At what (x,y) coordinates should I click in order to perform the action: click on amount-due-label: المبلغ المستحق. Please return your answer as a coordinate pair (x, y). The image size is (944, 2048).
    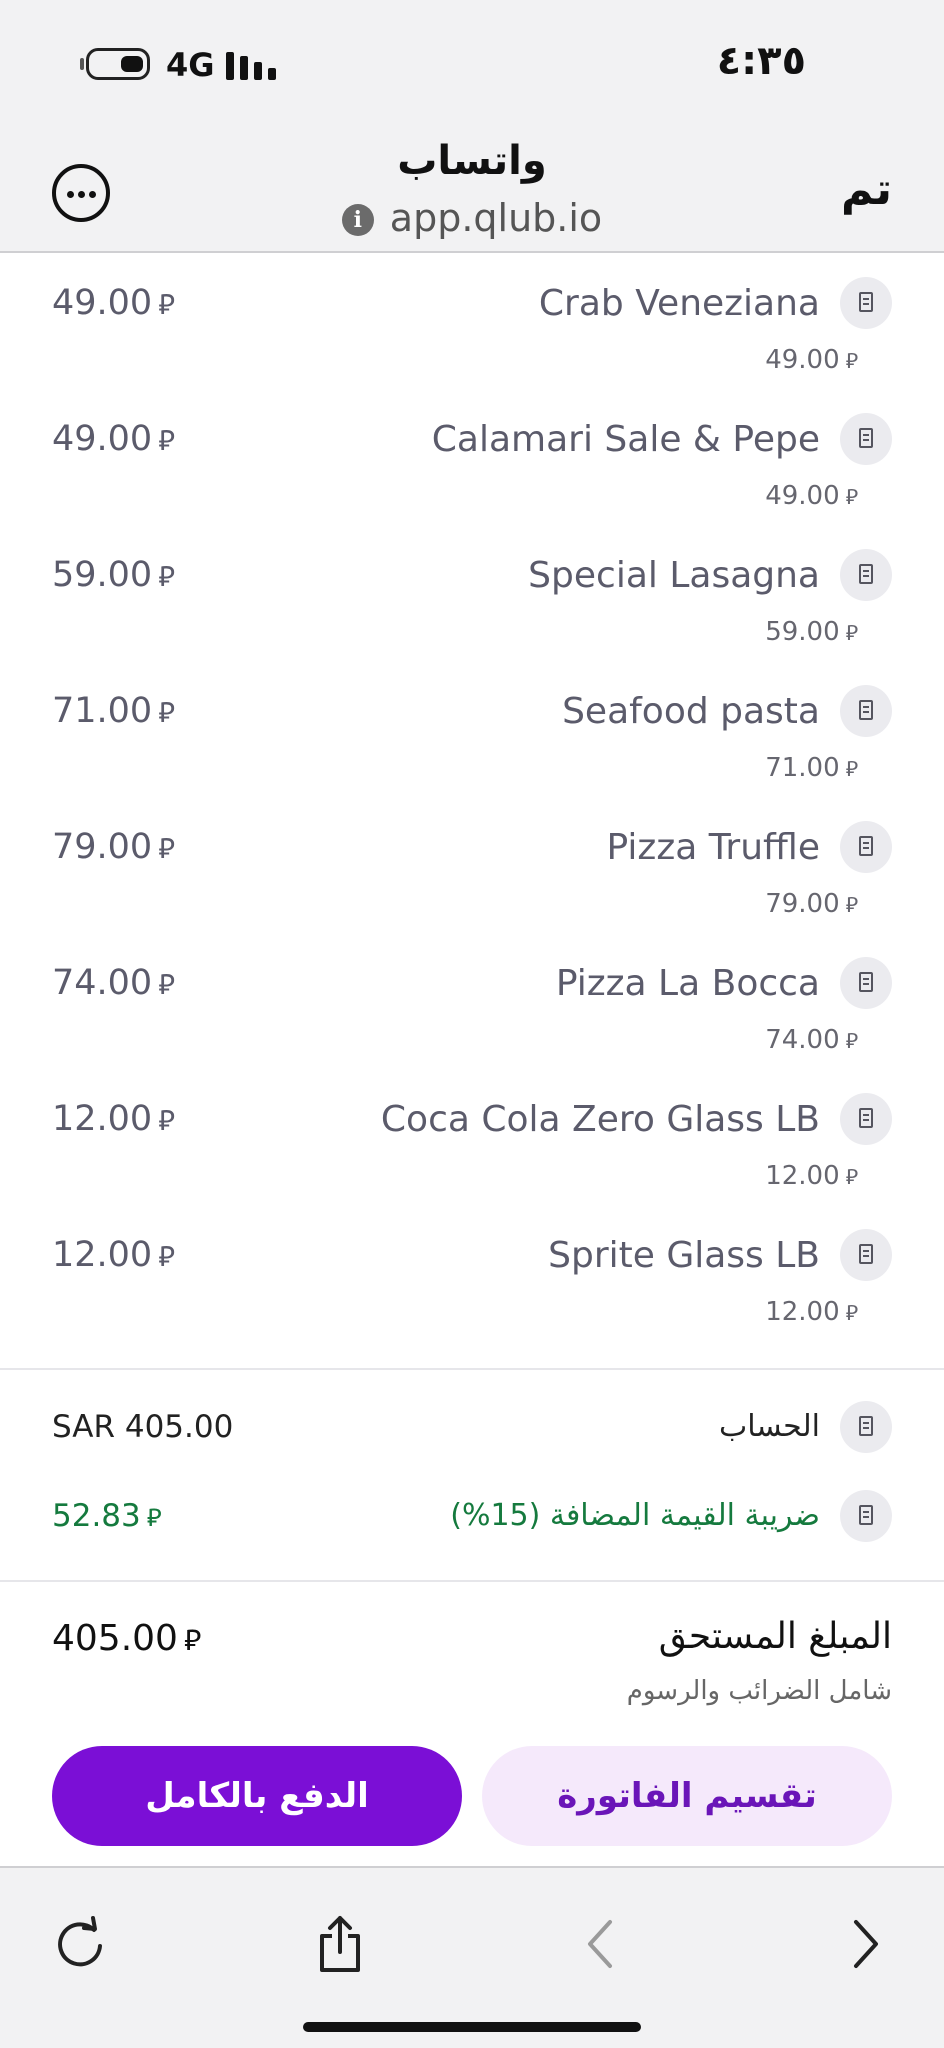
    Looking at the image, I should click on (775, 1636).